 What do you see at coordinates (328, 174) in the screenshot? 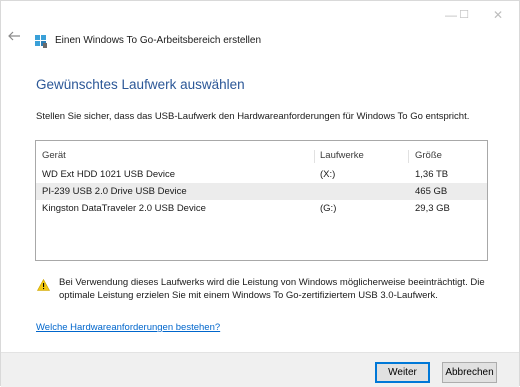
I see `drive-letter: (X:)` at bounding box center [328, 174].